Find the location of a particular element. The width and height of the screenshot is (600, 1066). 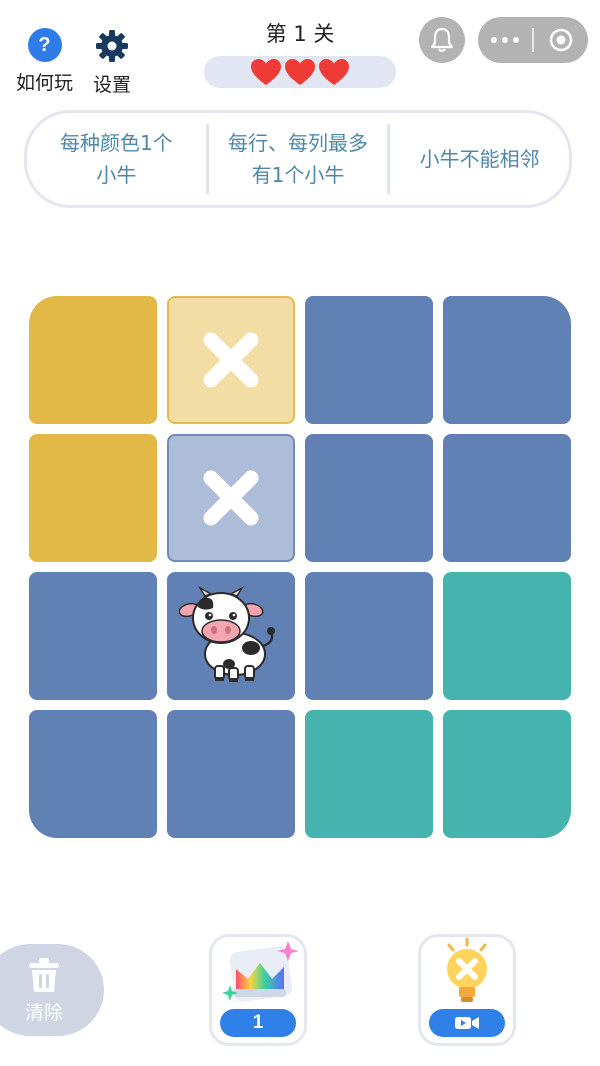

help-icon: ? is located at coordinates (44, 45).